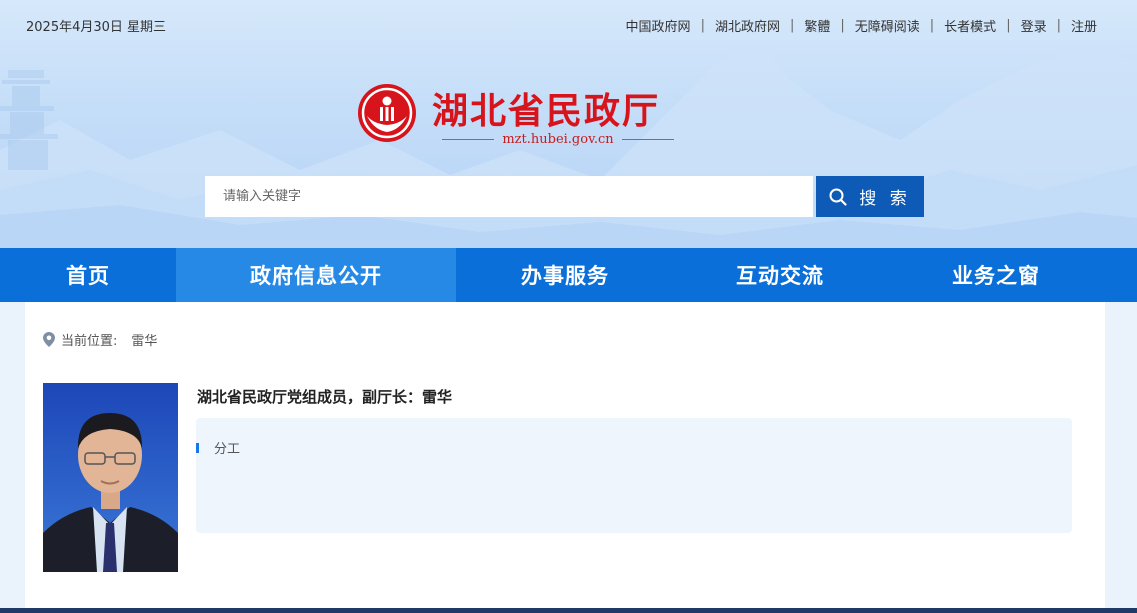 Image resolution: width=1137 pixels, height=613 pixels. I want to click on official-title: 湖北省民政厅党组成员，副厅长：雷华, so click(325, 397).